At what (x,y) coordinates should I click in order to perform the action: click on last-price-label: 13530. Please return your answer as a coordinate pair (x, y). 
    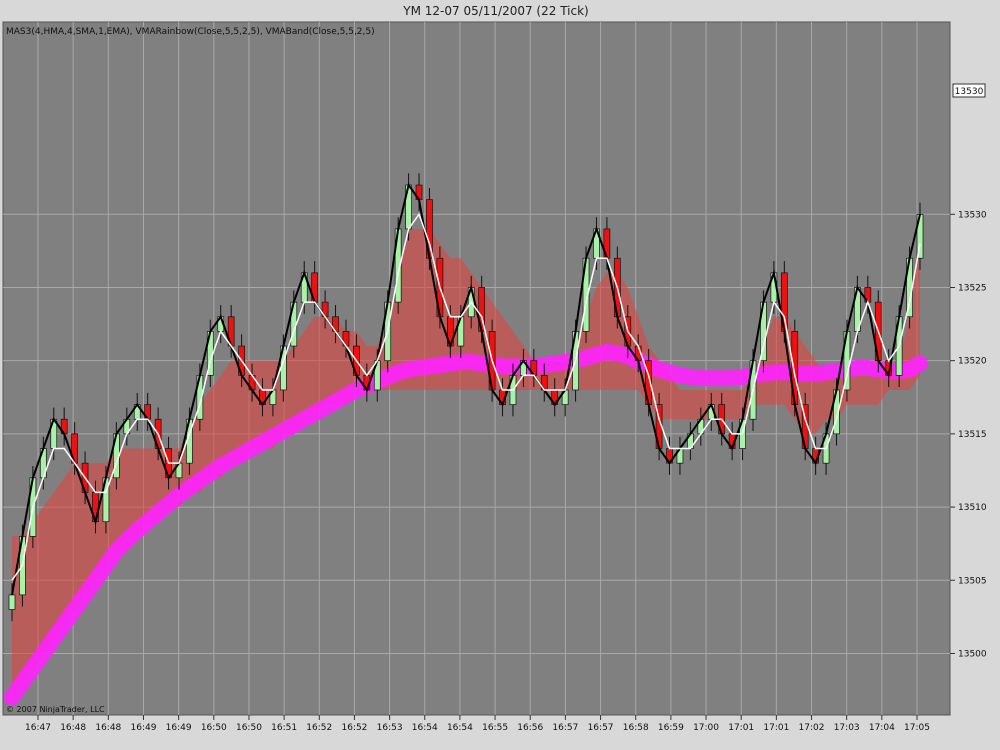
    Looking at the image, I should click on (969, 92).